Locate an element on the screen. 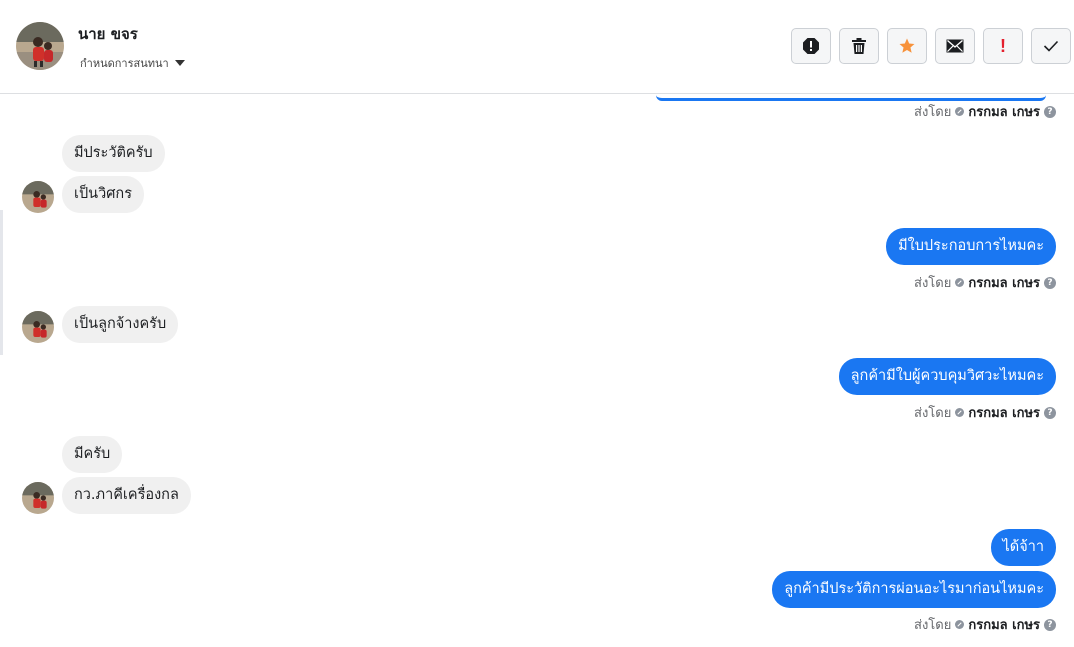 The image size is (1074, 647). incoming-message: มีครับ is located at coordinates (92, 454).